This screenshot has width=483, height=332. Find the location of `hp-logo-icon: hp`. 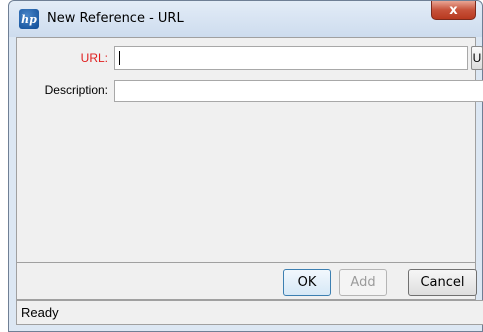

hp-logo-icon: hp is located at coordinates (29, 19).